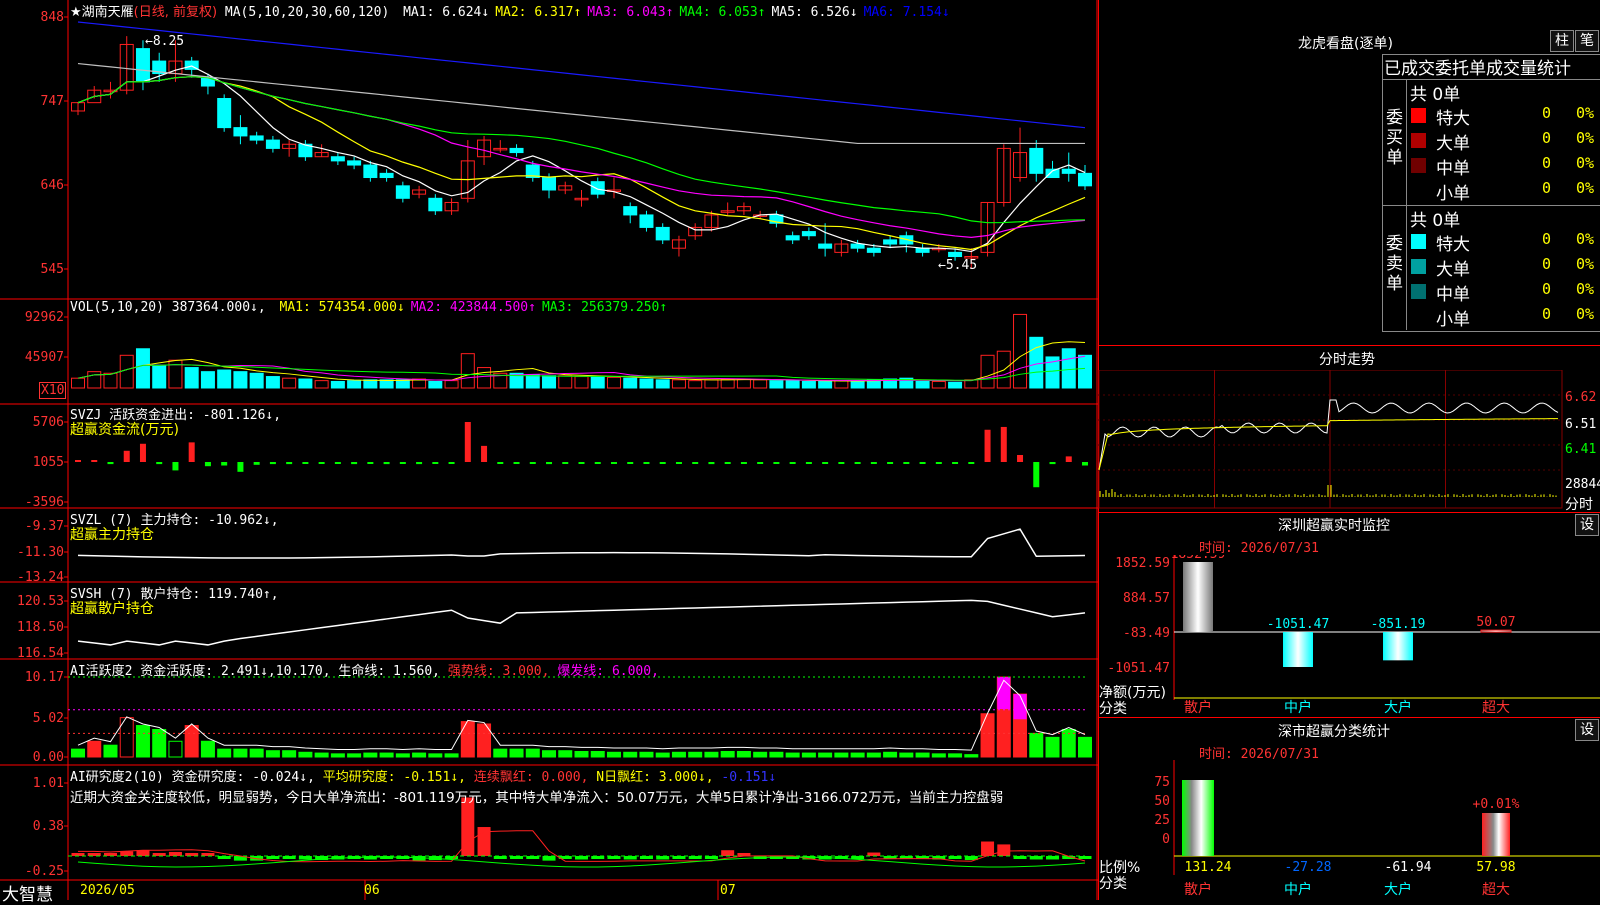 This screenshot has width=1600, height=905. Describe the element at coordinates (44, 317) in the screenshot. I see `vol-ytick-0: 92962` at that location.